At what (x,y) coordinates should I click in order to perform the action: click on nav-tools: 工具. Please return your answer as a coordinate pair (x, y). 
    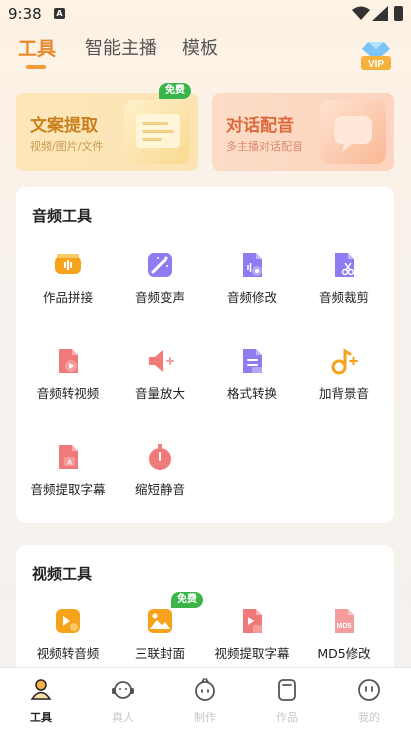
    Looking at the image, I should click on (41, 699).